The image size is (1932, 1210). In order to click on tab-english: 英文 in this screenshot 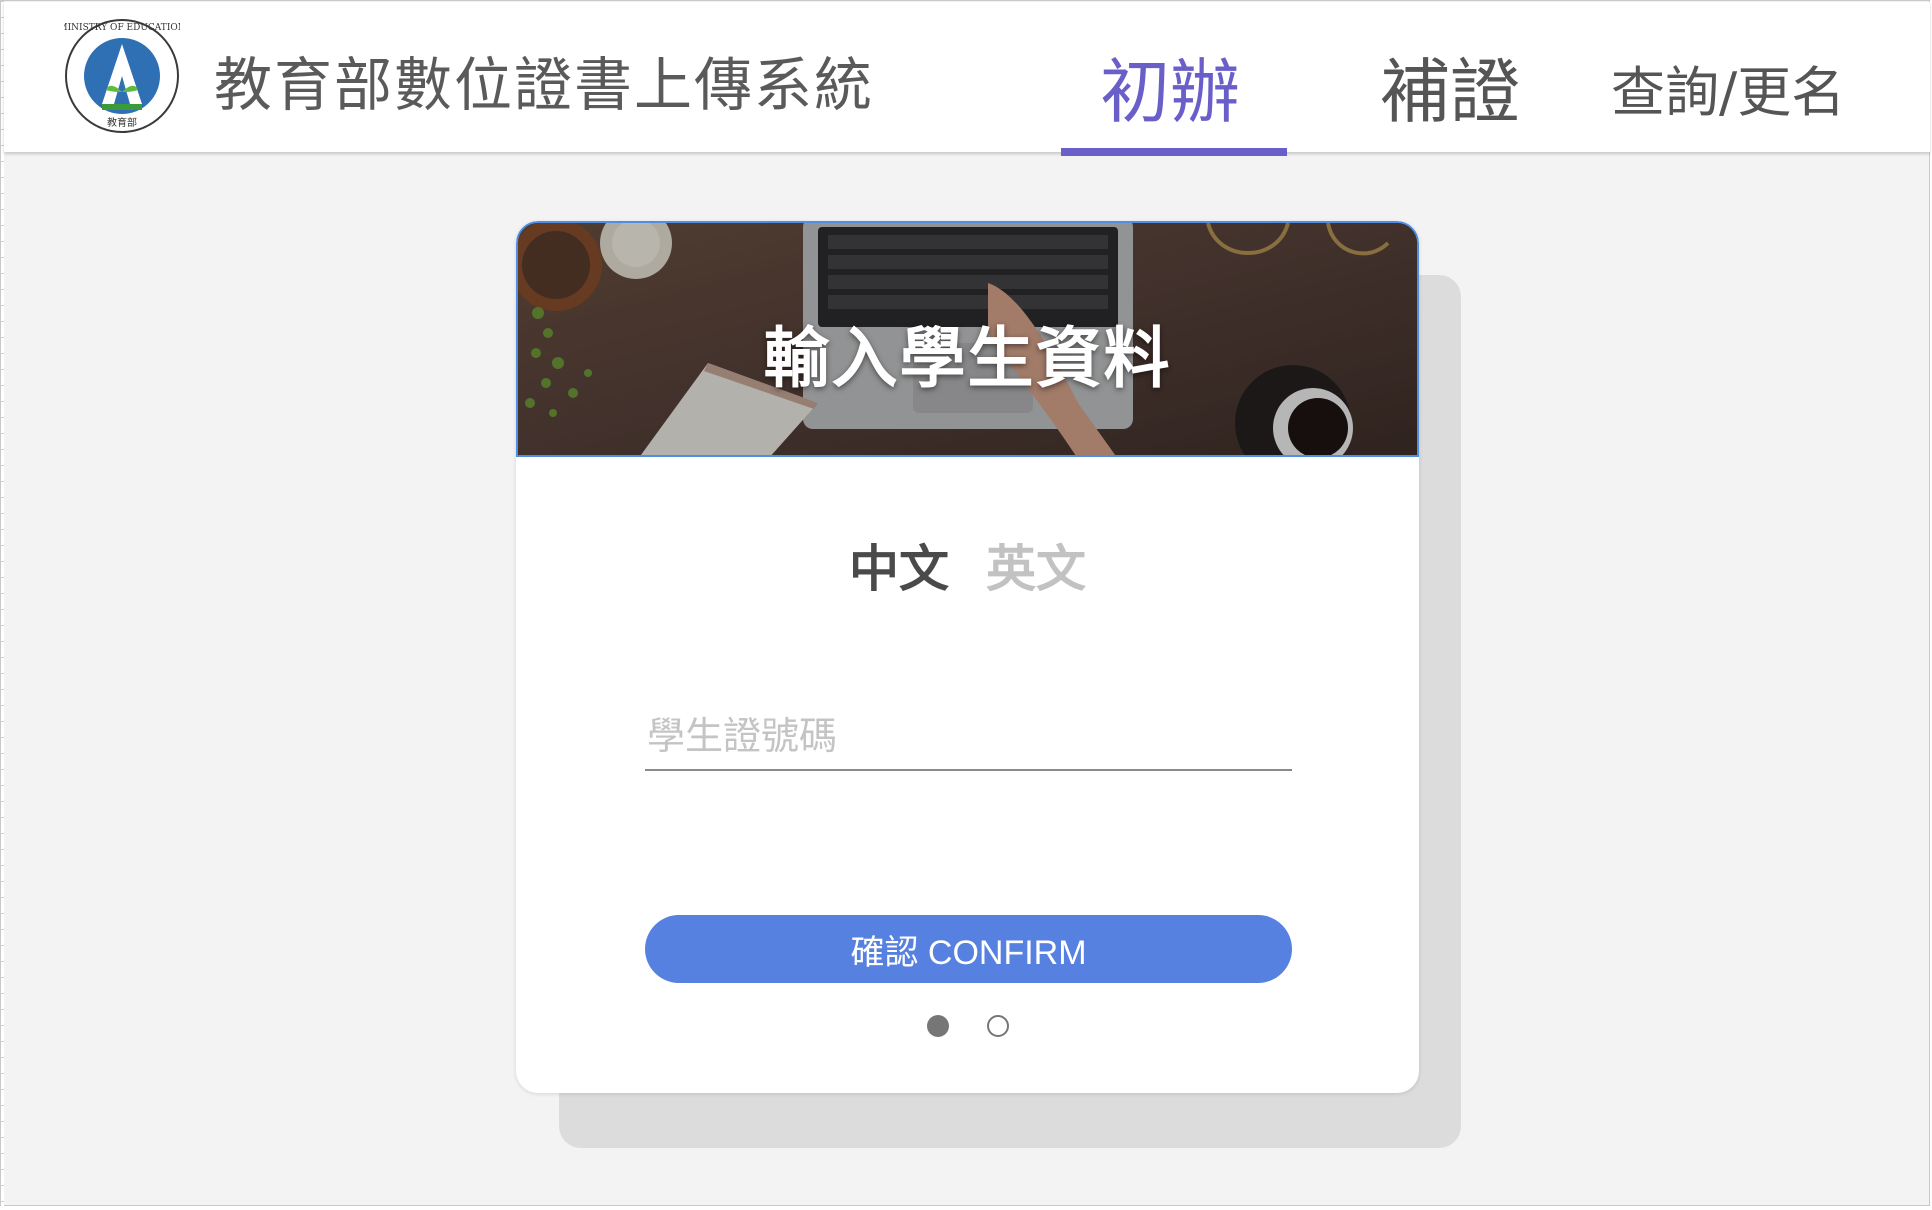, I will do `click(1036, 565)`.